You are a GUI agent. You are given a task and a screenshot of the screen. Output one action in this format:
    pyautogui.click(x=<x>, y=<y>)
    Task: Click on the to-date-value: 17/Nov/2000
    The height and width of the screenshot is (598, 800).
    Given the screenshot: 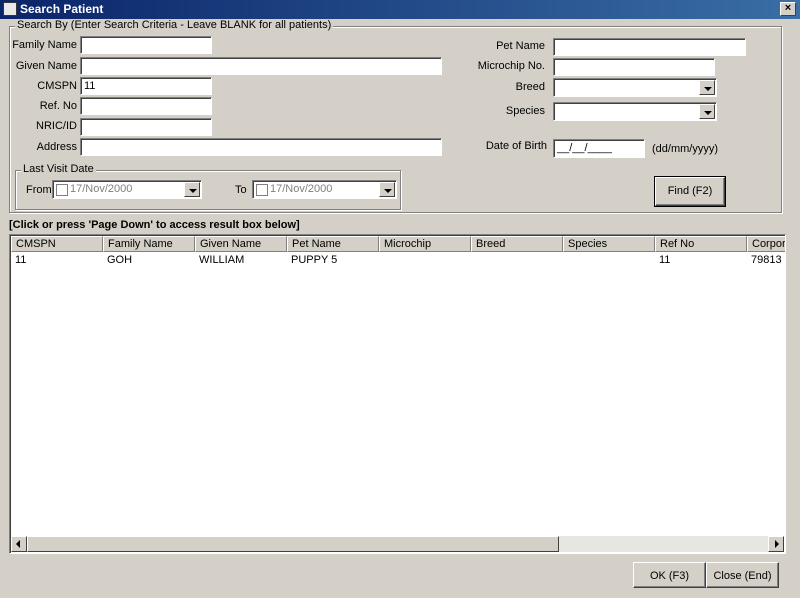 What is the action you would take?
    pyautogui.click(x=301, y=189)
    